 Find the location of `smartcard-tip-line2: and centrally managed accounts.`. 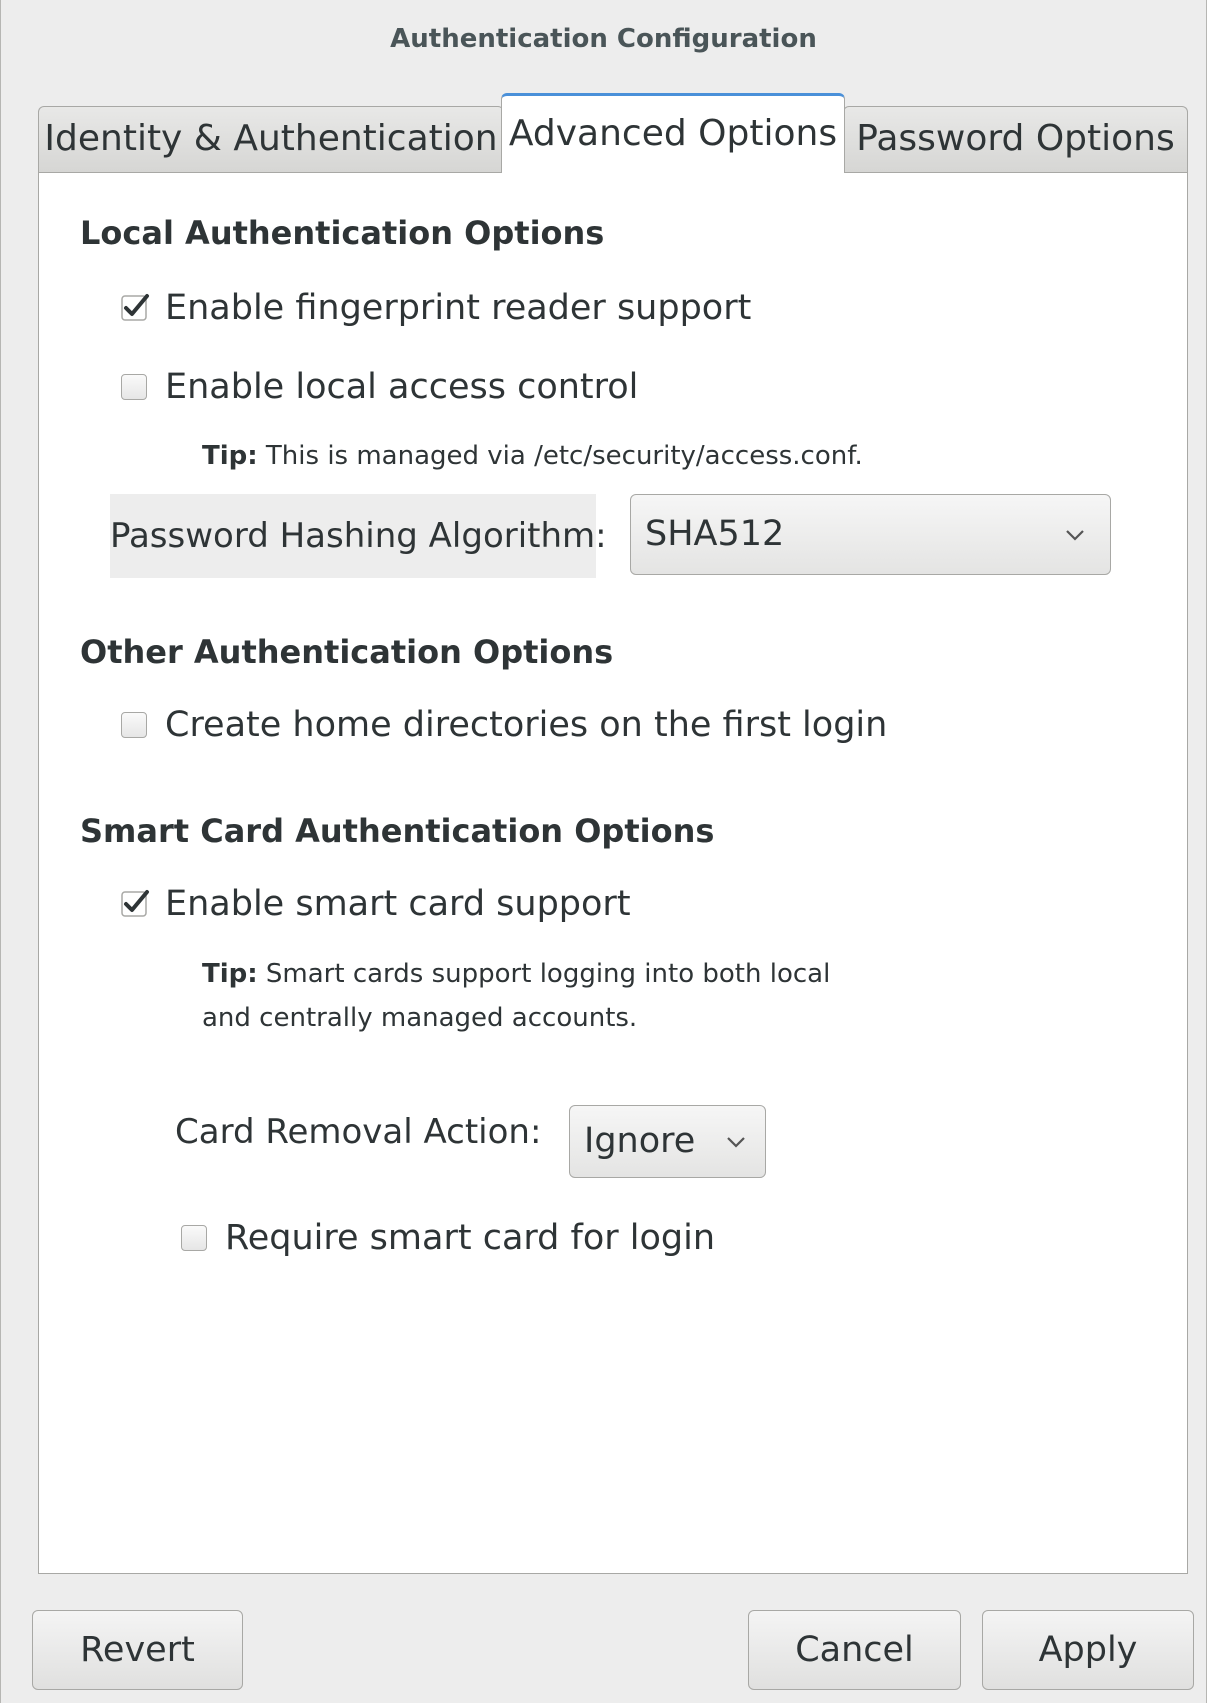

smartcard-tip-line2: and centrally managed accounts. is located at coordinates (420, 1018).